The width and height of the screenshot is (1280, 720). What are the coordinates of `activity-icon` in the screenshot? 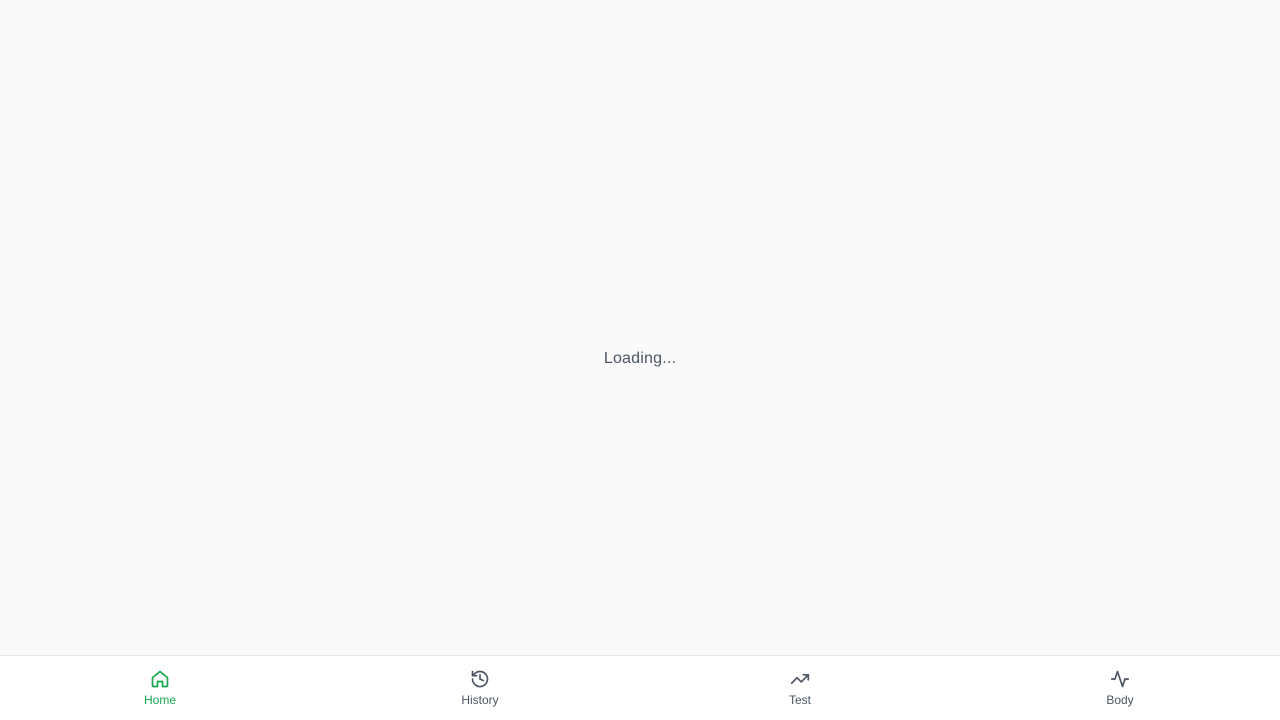 It's located at (1120, 679).